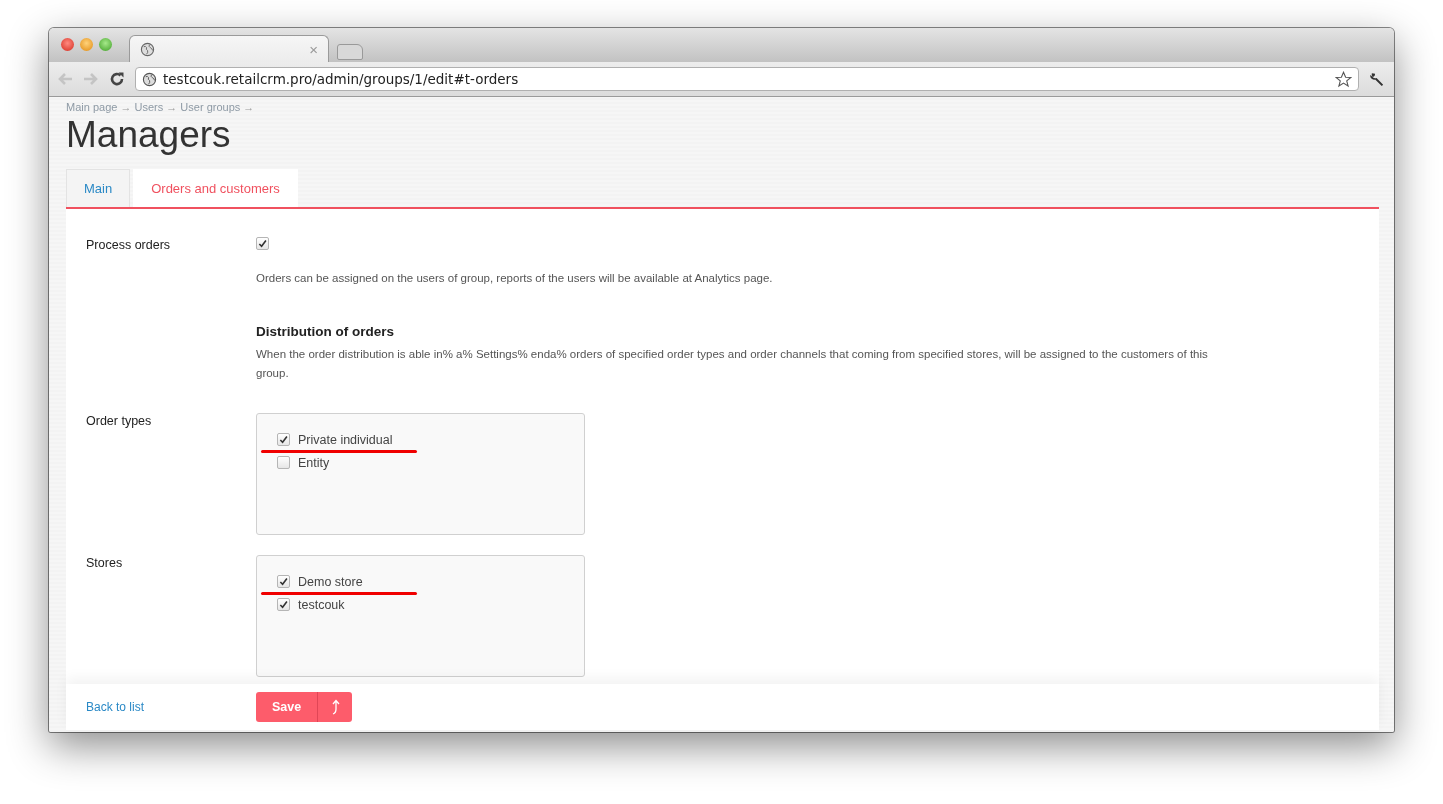 This screenshot has width=1443, height=804. I want to click on section-heading: Distribution of orders, so click(325, 331).